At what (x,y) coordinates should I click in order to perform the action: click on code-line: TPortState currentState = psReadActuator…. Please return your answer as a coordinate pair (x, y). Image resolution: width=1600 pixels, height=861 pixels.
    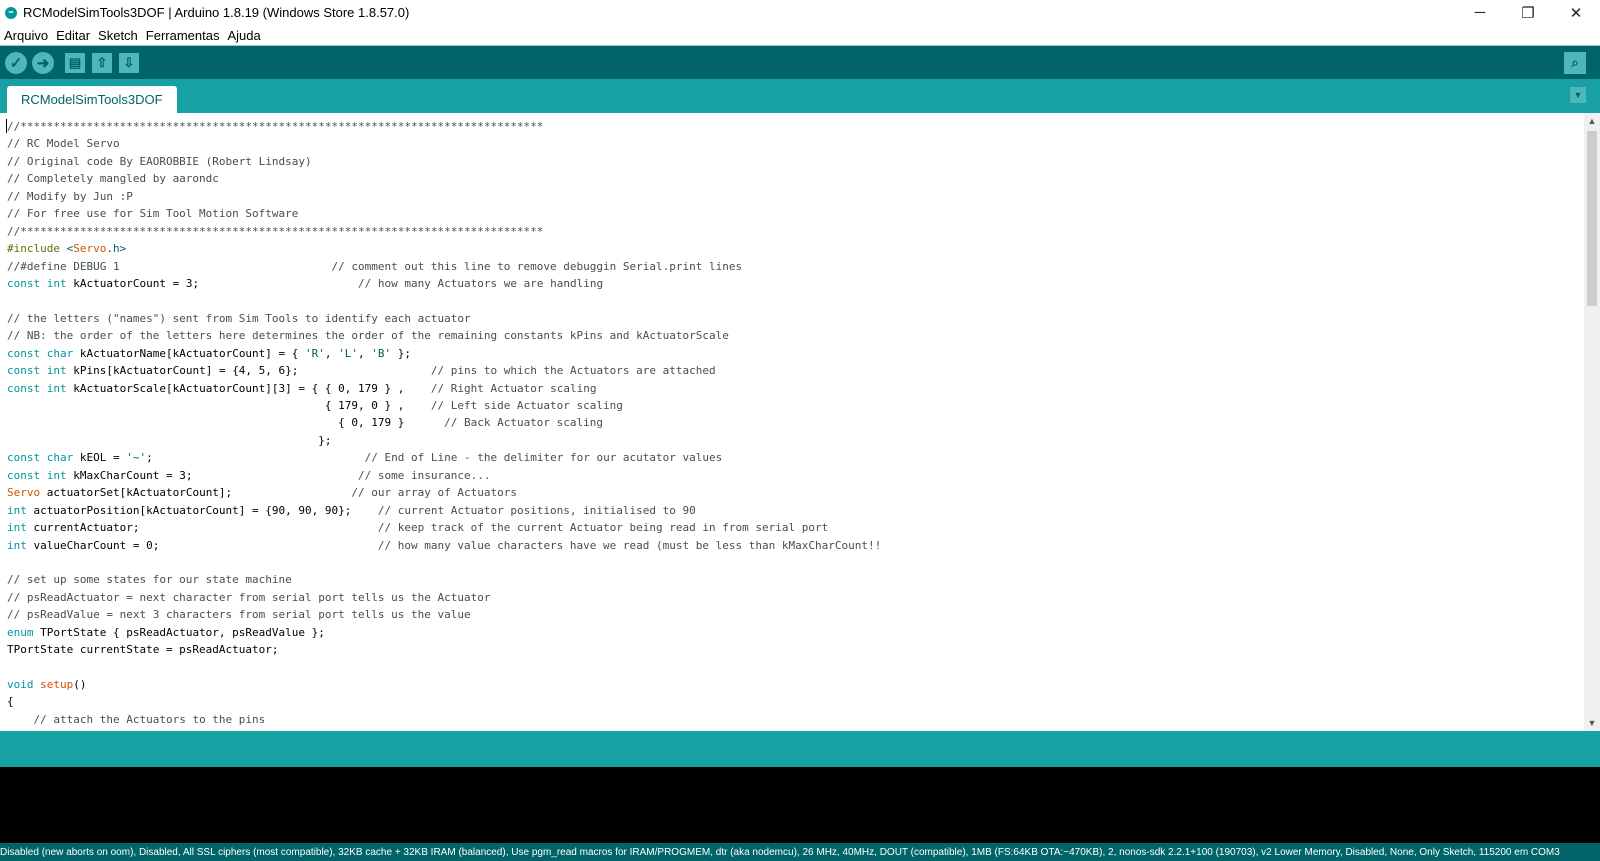
    Looking at the image, I should click on (444, 649).